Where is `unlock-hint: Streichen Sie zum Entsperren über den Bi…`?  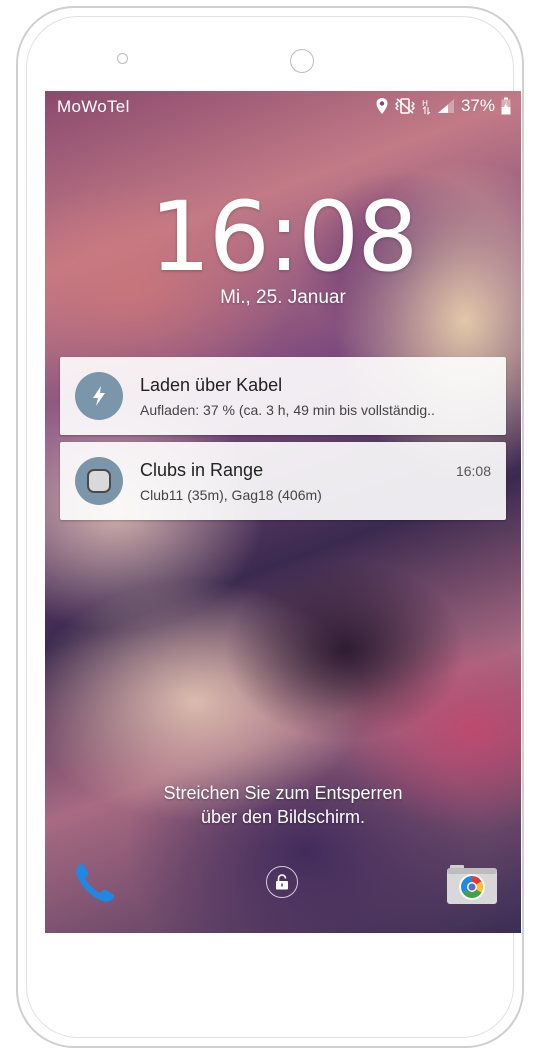 unlock-hint: Streichen Sie zum Entsperren über den Bi… is located at coordinates (283, 805).